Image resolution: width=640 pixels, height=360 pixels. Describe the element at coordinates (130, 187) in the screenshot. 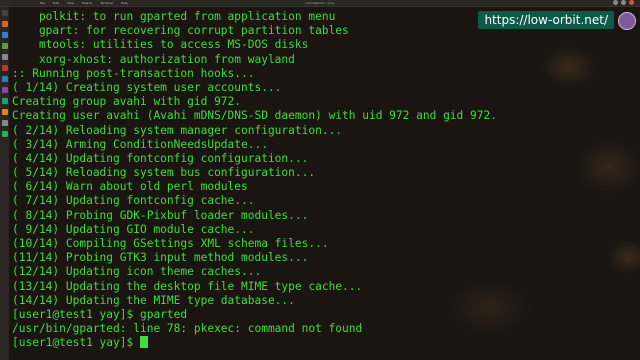

I see `terminal-line: ( 6/14) Warn about old perl modules` at that location.